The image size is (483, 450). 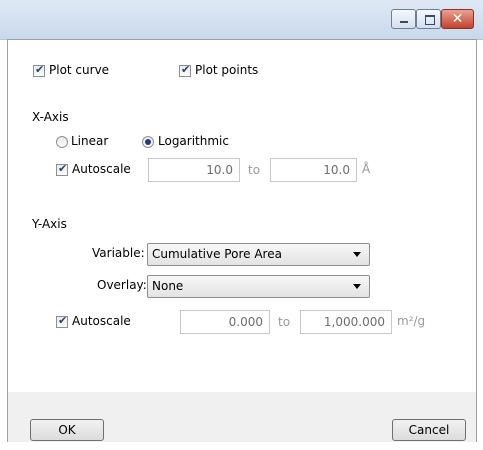 I want to click on linear-radio, so click(x=62, y=142).